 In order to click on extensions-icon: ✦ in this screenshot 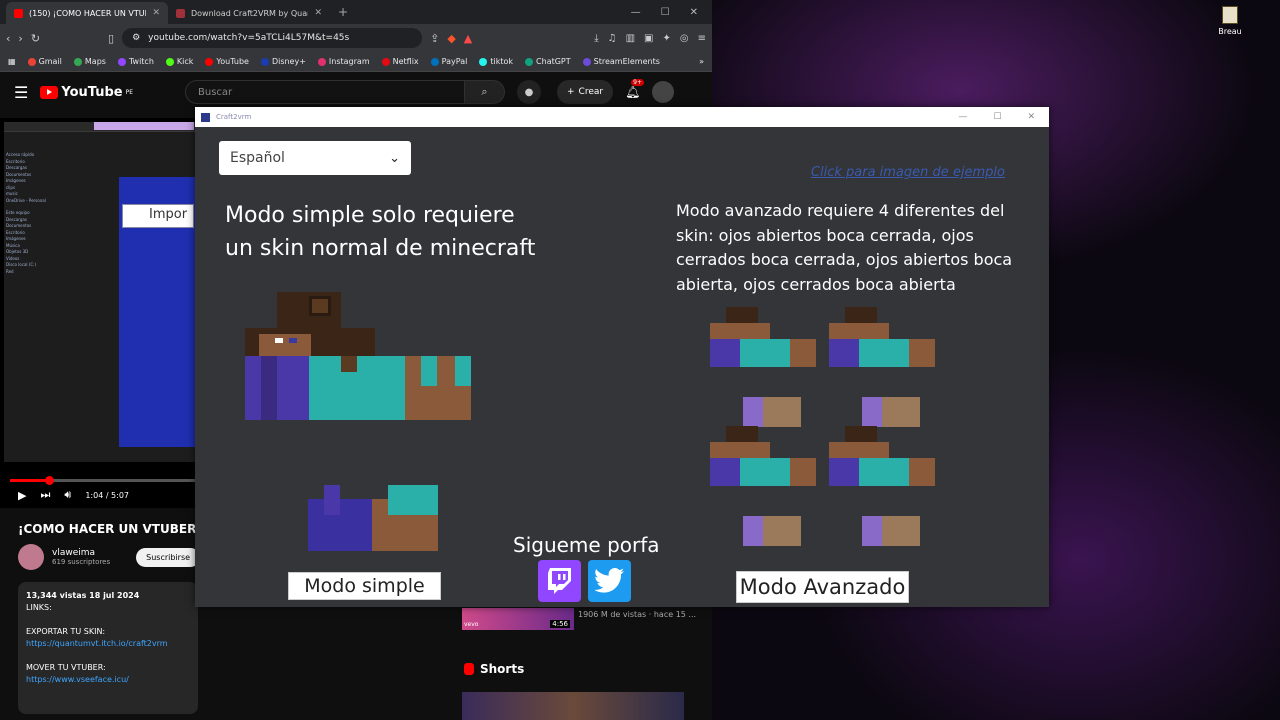, I will do `click(666, 38)`.